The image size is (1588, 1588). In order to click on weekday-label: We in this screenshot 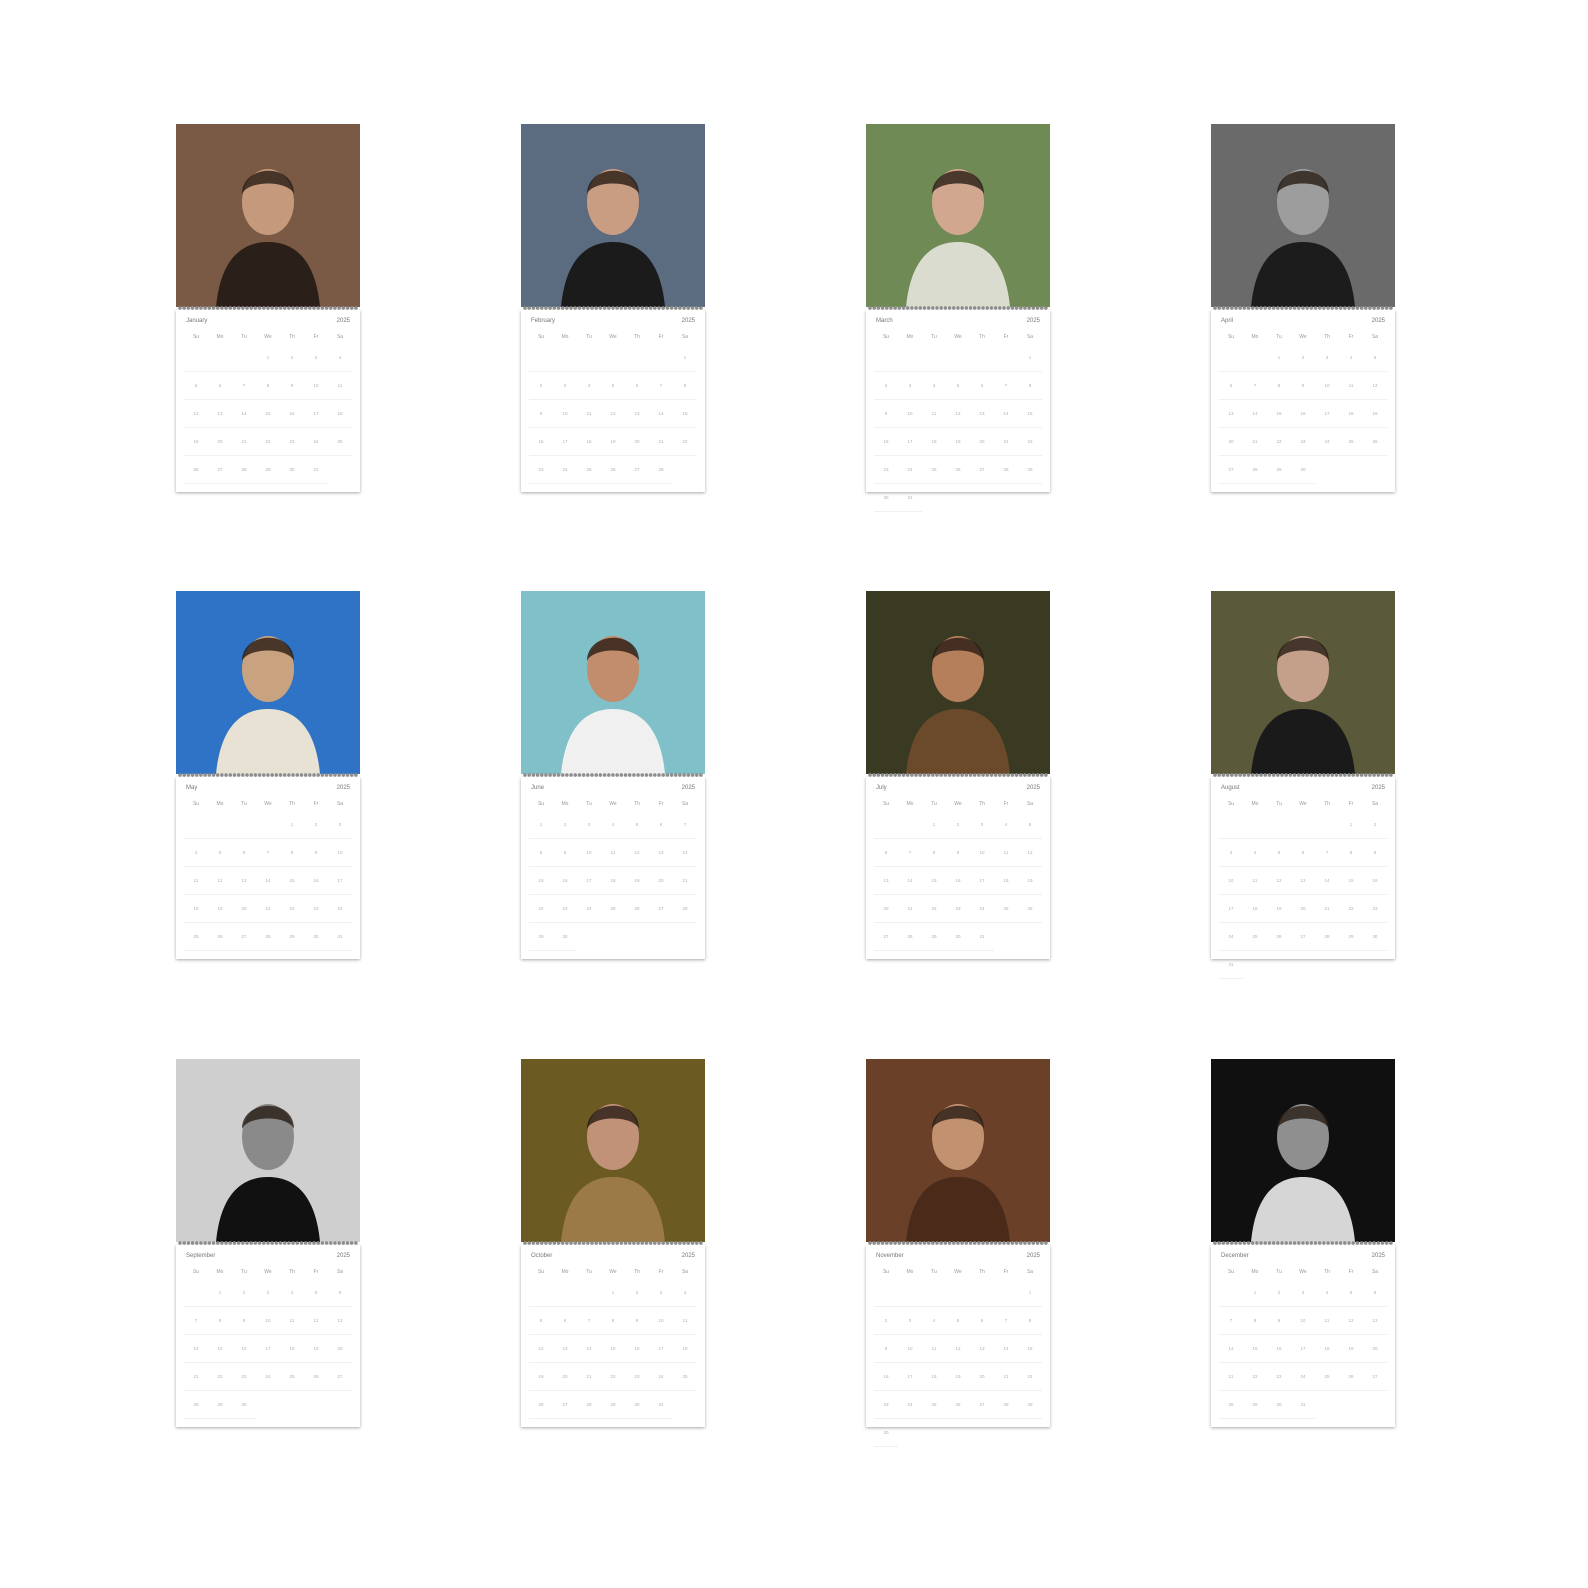, I will do `click(268, 1272)`.